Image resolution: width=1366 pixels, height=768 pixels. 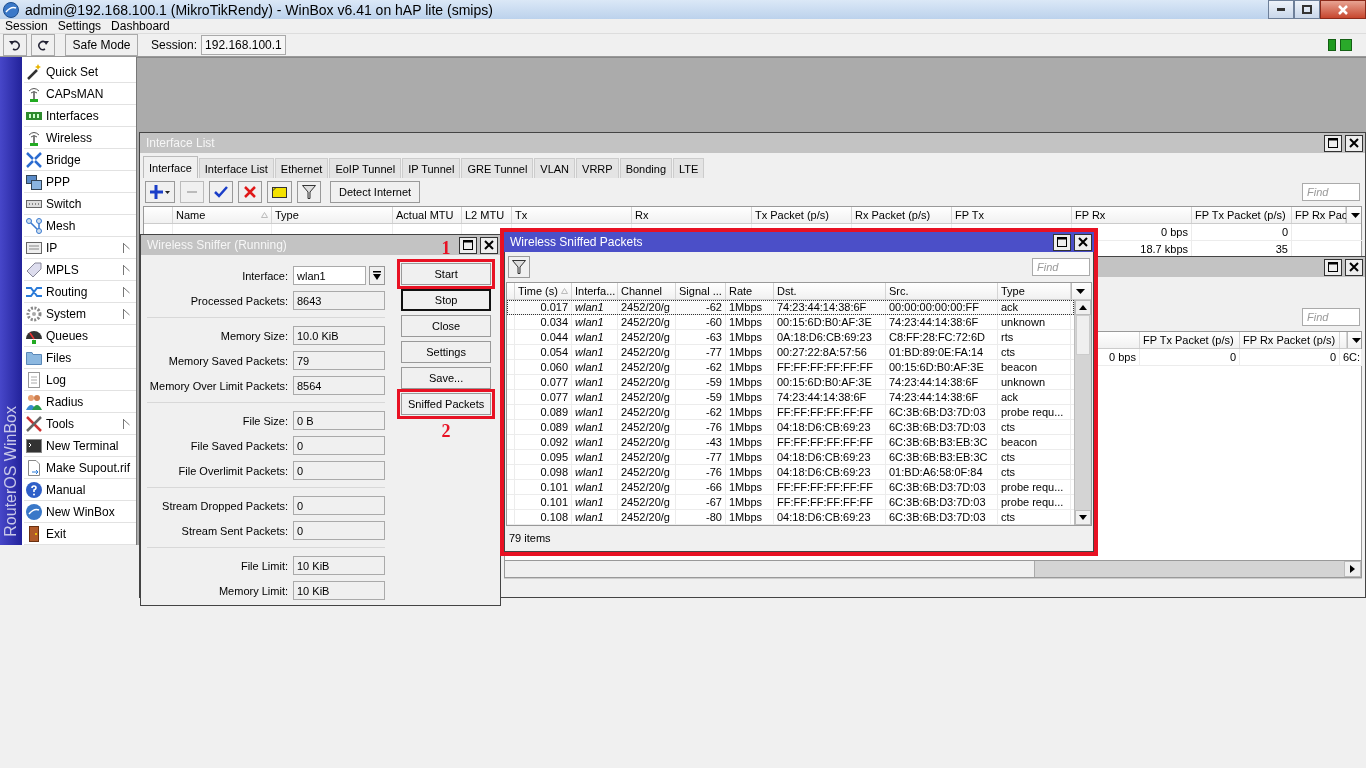 I want to click on sidebar-item: New Terminal, so click(x=80, y=446).